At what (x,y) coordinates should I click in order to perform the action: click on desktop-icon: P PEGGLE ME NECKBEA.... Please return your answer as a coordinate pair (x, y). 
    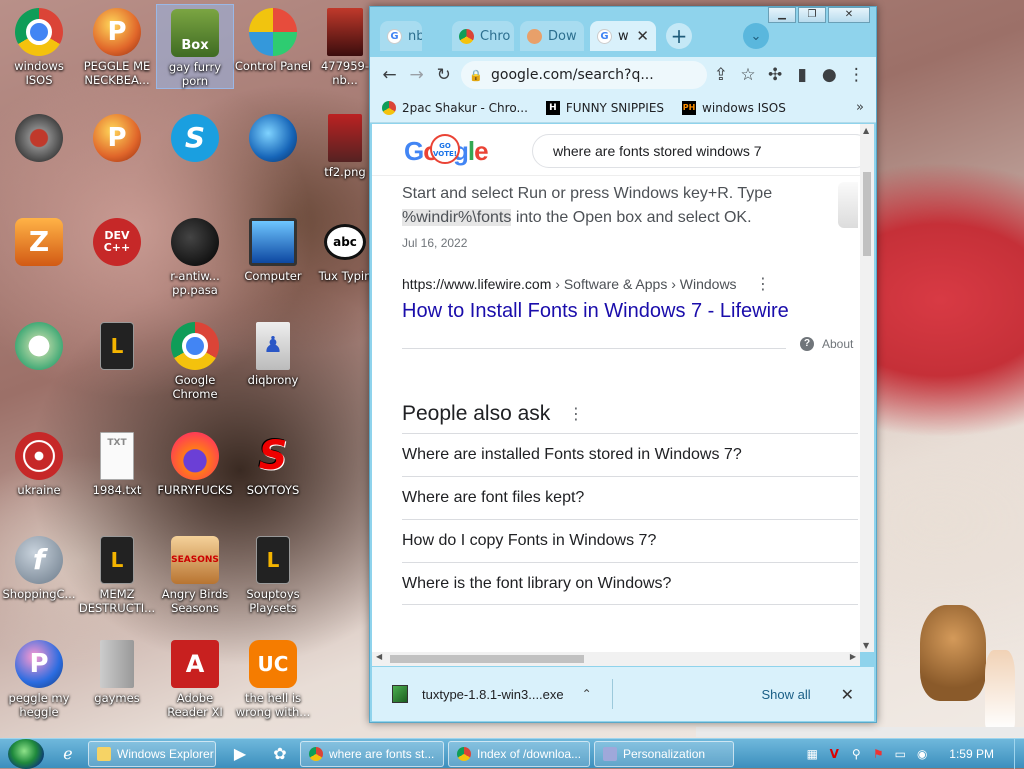
    Looking at the image, I should click on (117, 45).